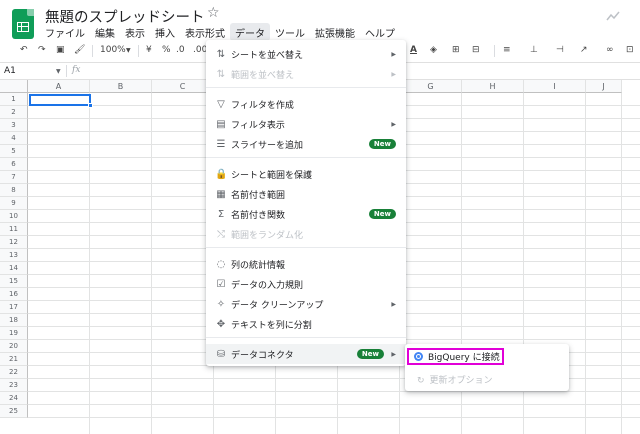  Describe the element at coordinates (560, 50) in the screenshot. I see `text-wrap-icon: ⊣` at that location.